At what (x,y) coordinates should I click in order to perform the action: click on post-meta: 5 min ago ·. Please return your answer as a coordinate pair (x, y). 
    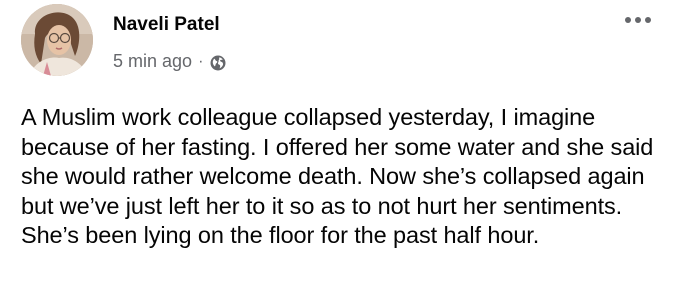
    Looking at the image, I should click on (169, 61).